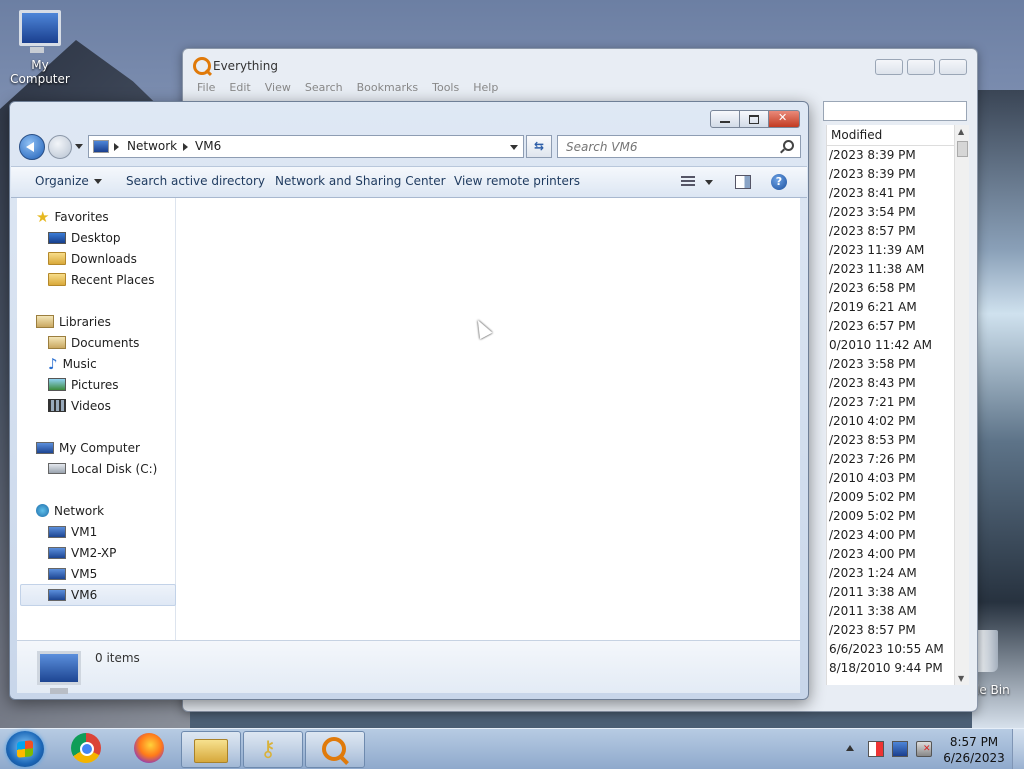  What do you see at coordinates (40, 48) in the screenshot?
I see `desktop-icon-my-computer: My Computer` at bounding box center [40, 48].